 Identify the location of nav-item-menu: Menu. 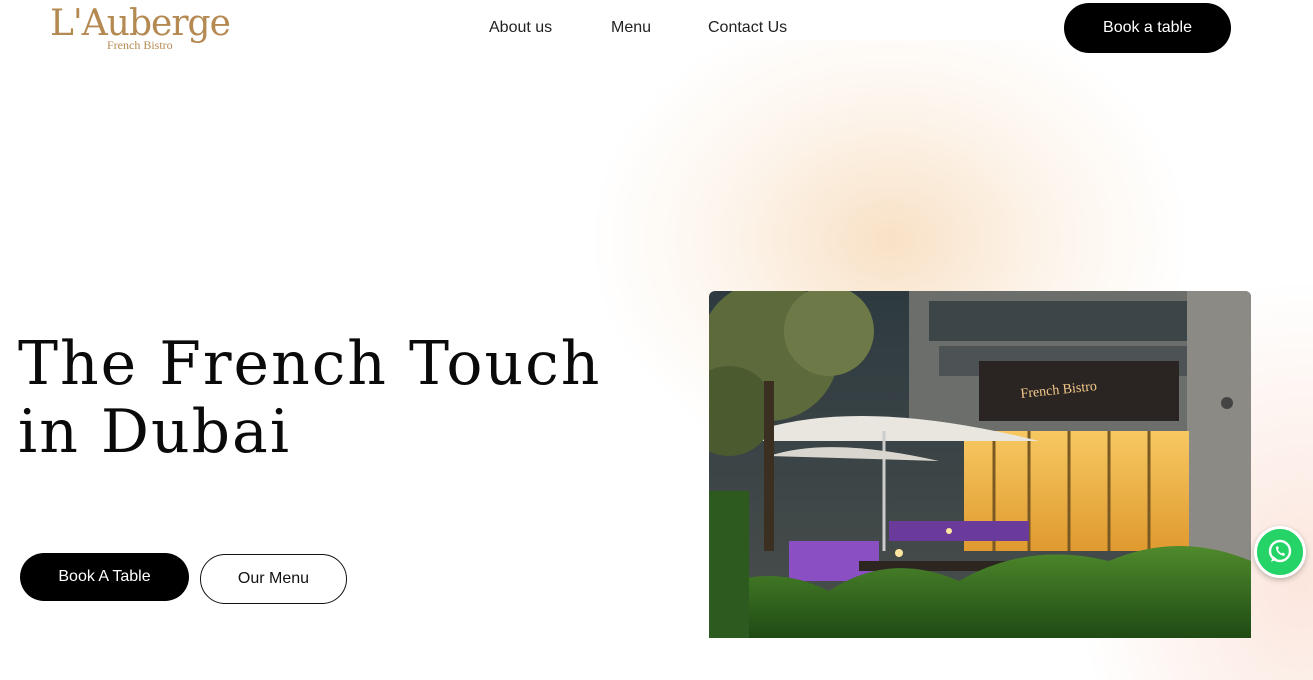
(631, 28).